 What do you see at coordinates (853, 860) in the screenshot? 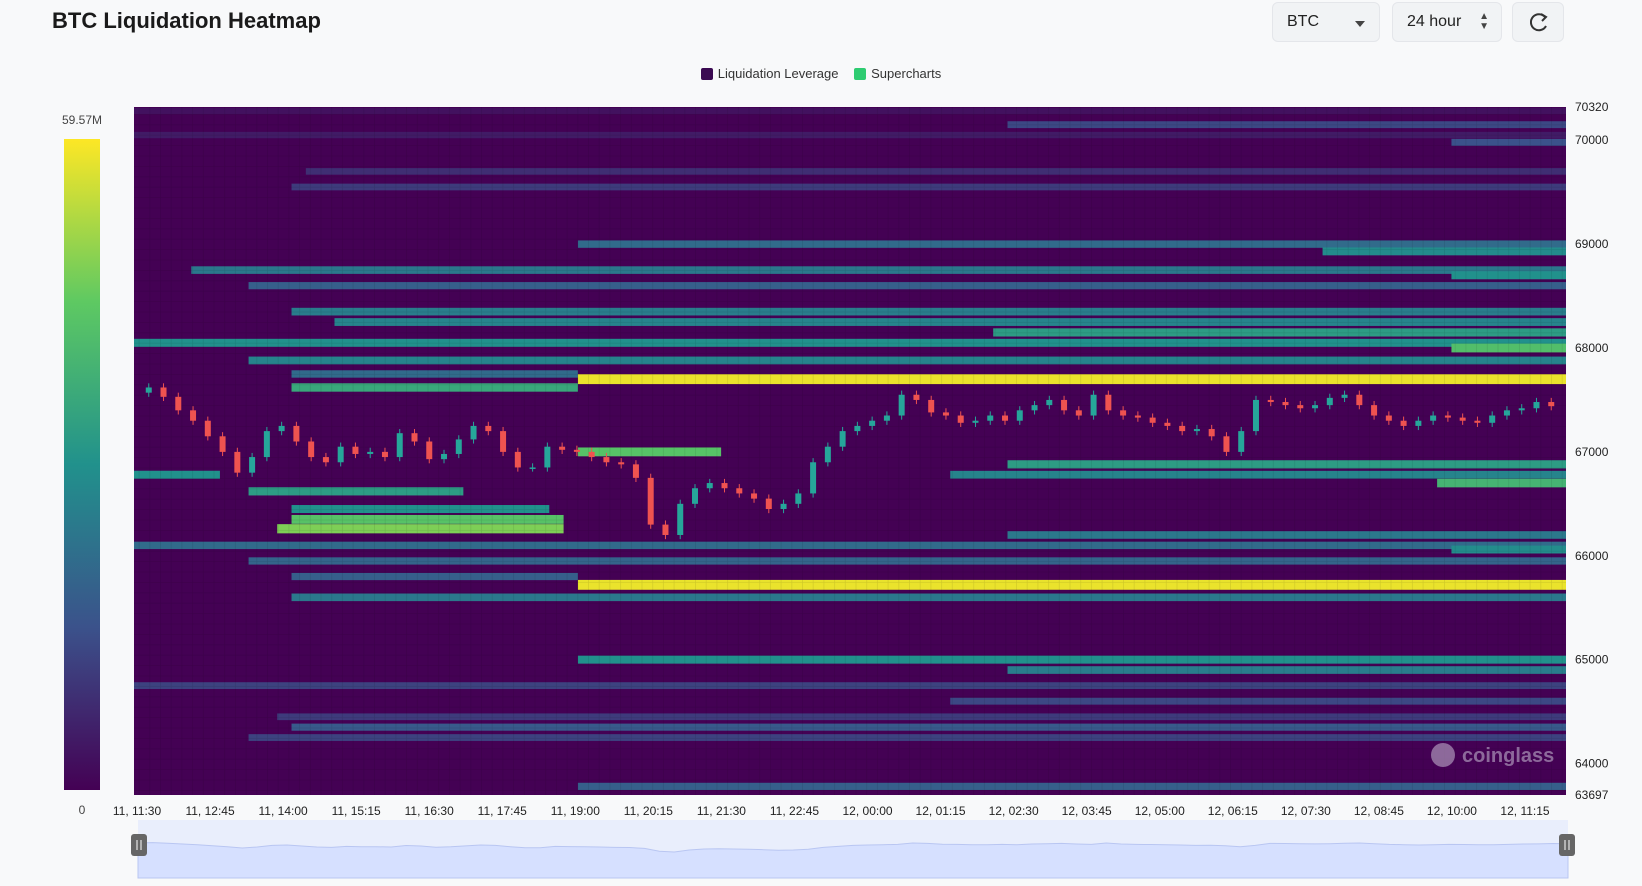
I see `navigator-series` at bounding box center [853, 860].